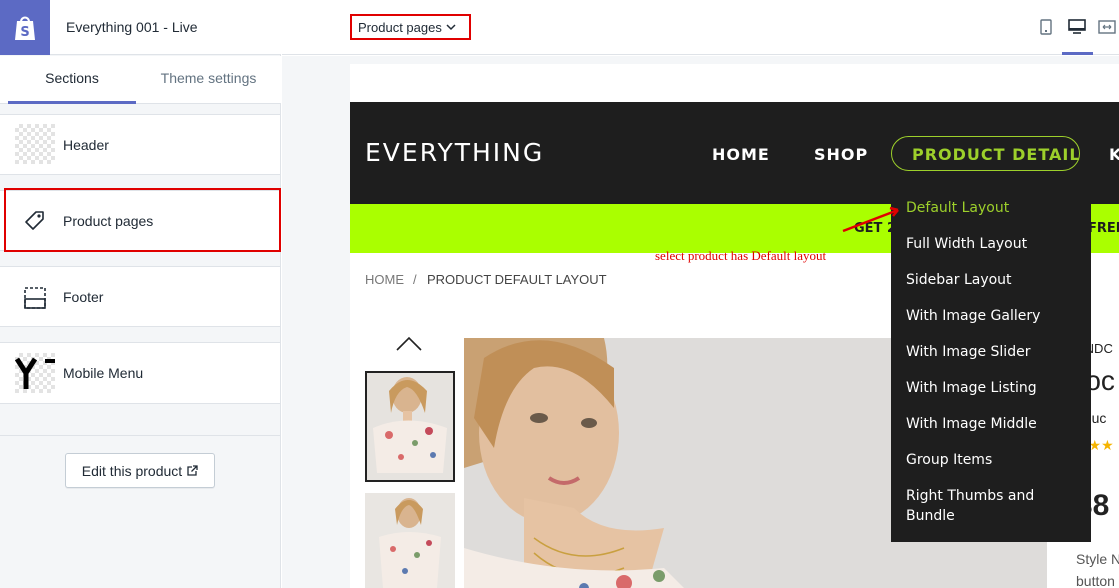  I want to click on dropdown-item-sidebar-layout: Sidebar Layout, so click(959, 280).